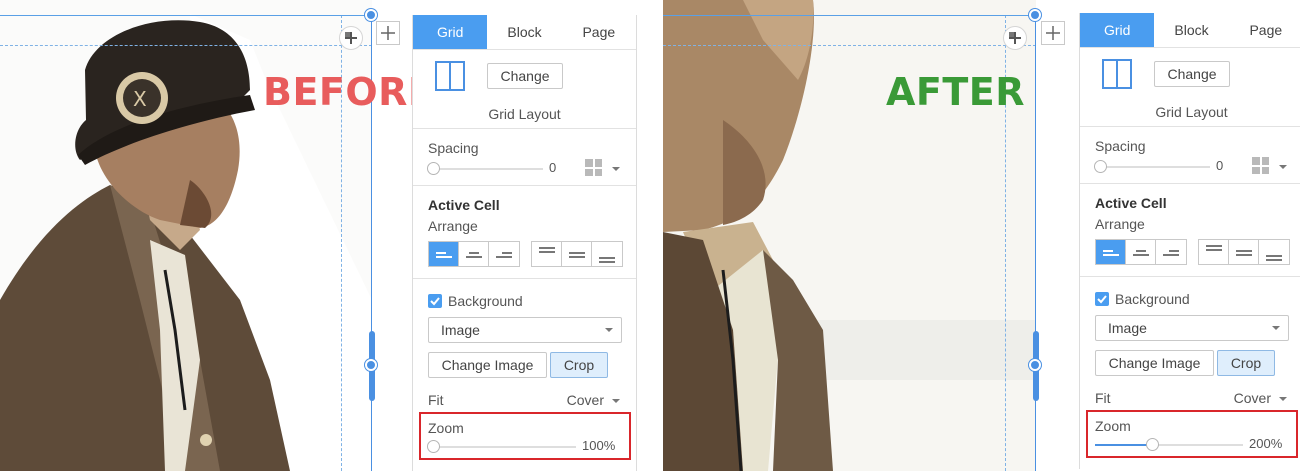  I want to click on panel-tabs: Grid Block Page, so click(1190, 30).